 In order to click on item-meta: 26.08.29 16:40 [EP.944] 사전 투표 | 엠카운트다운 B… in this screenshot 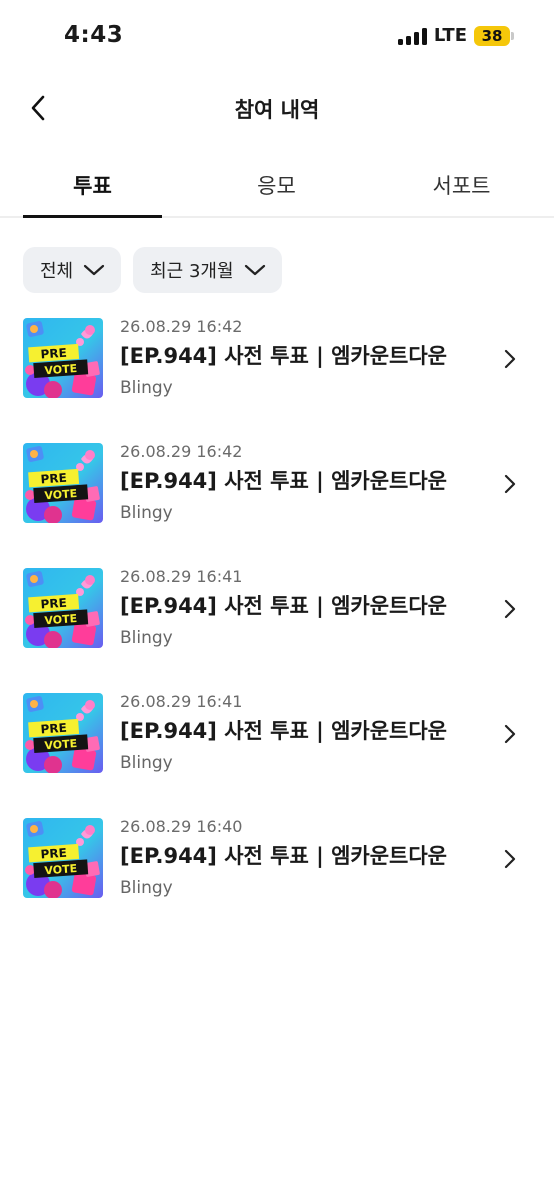, I will do `click(312, 858)`.